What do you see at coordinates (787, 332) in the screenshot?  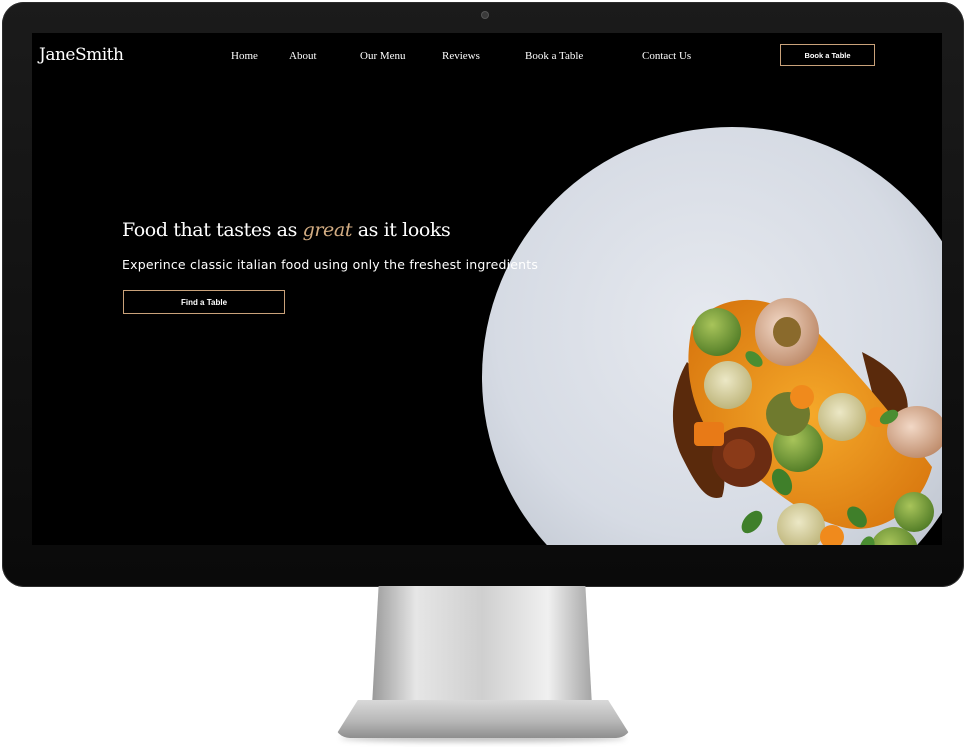 I see `meat-roulade-center` at bounding box center [787, 332].